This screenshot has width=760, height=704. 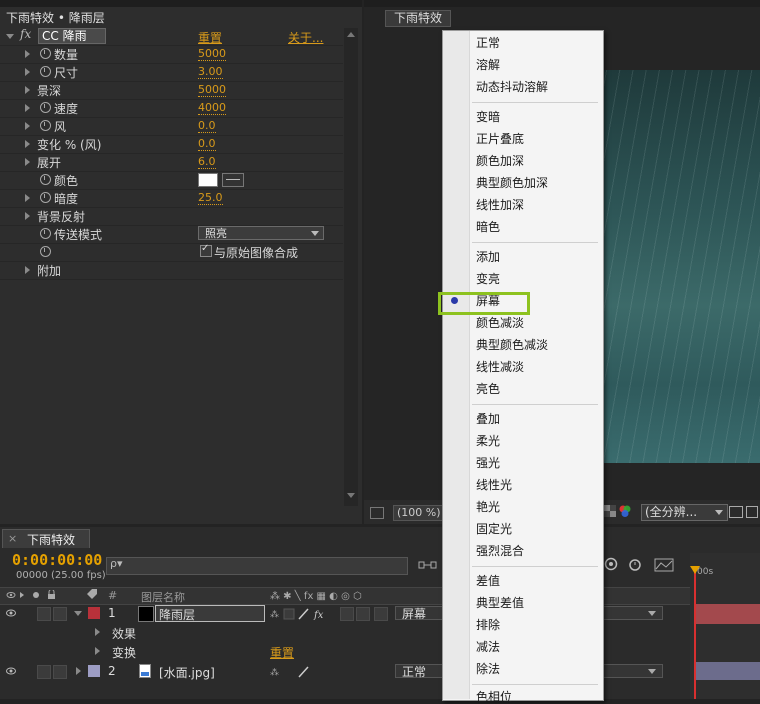 What do you see at coordinates (512, 183) in the screenshot?
I see `menu-item: 典型颜色加深` at bounding box center [512, 183].